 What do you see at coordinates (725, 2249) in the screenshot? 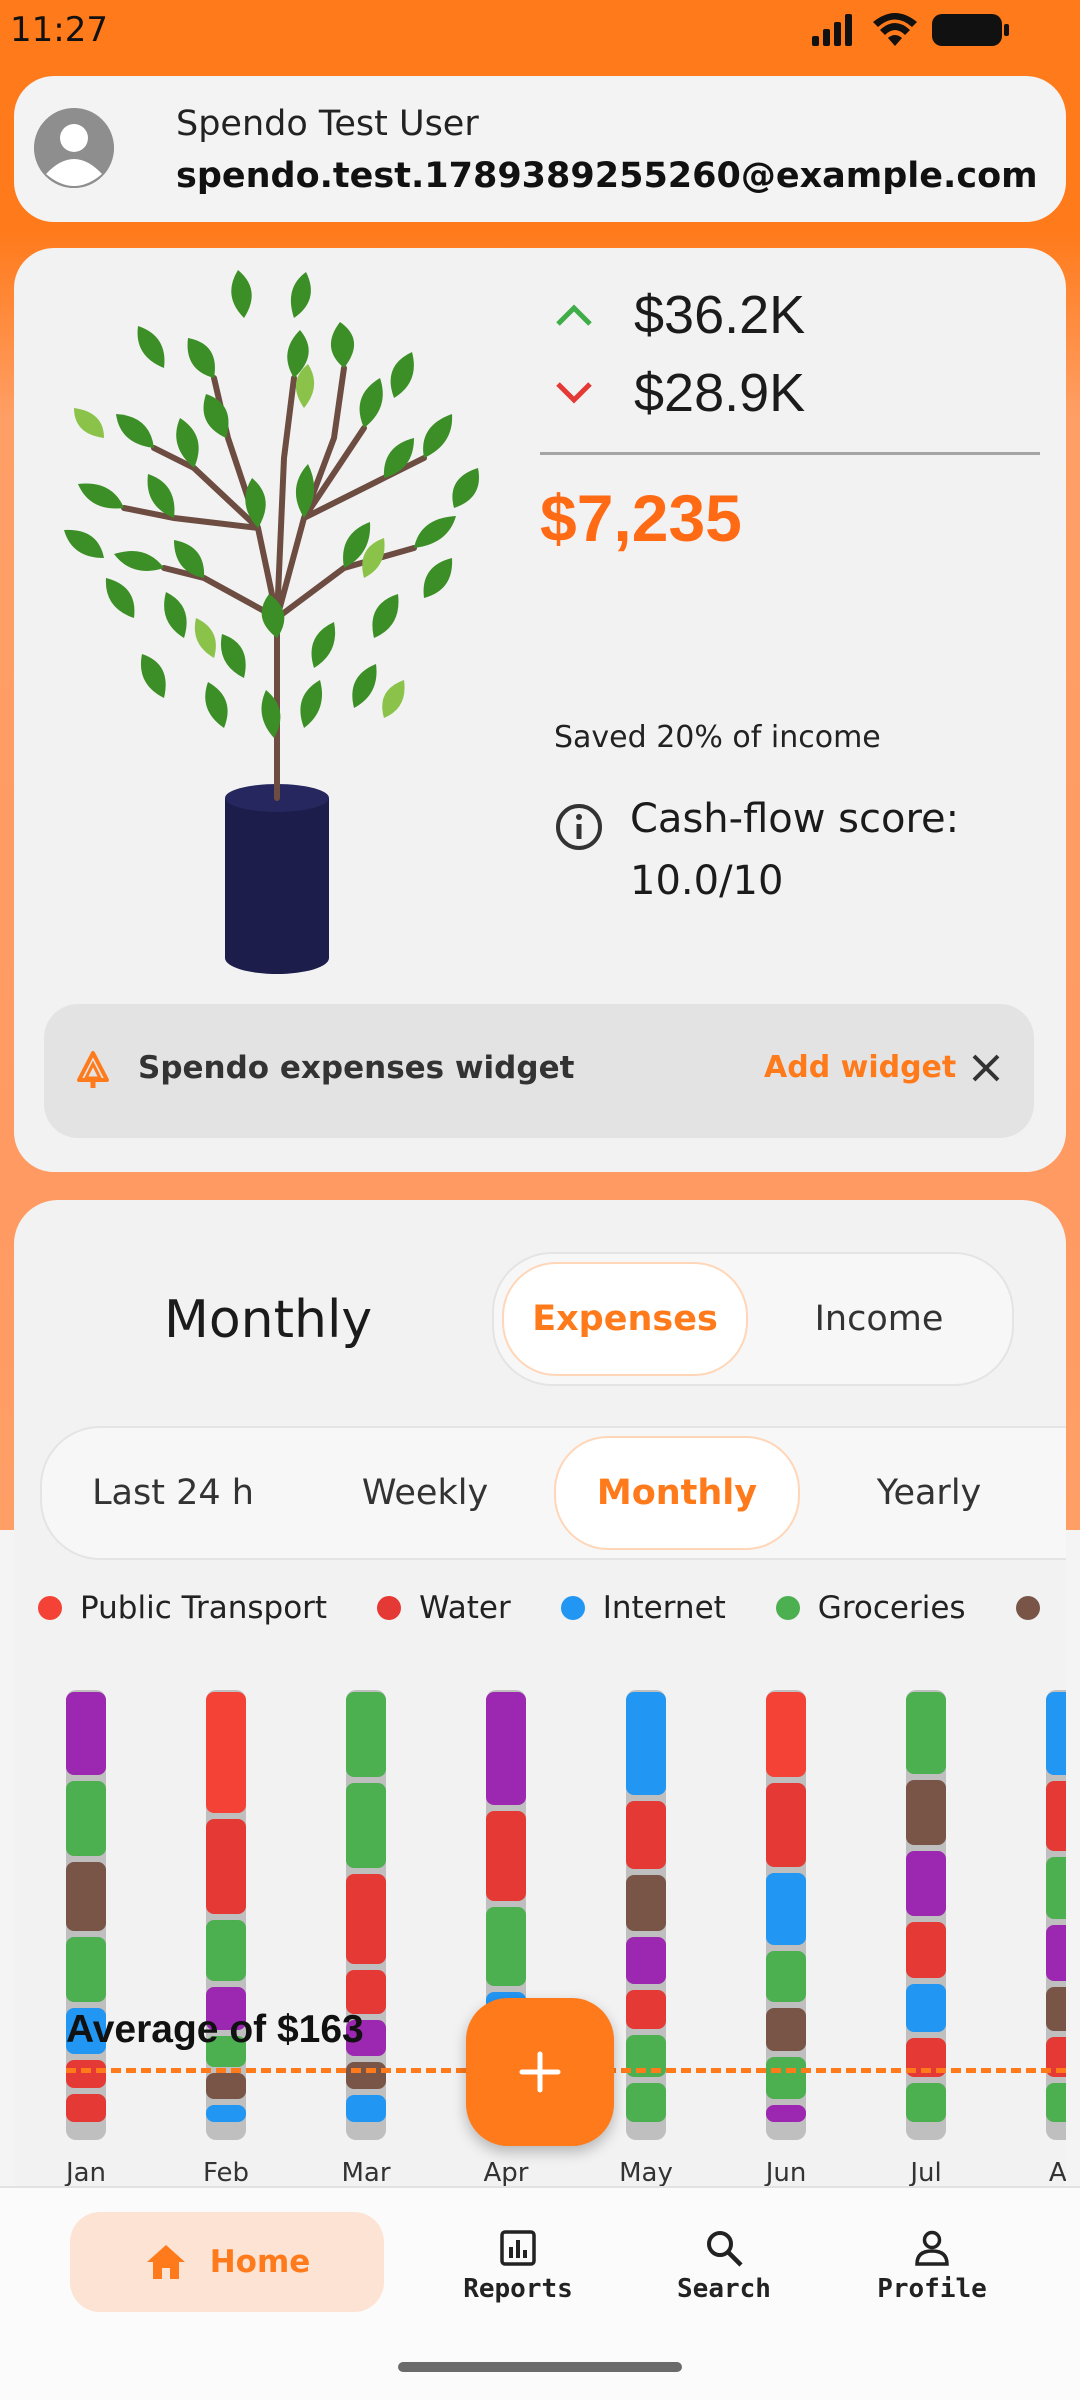
I see `search-icon` at bounding box center [725, 2249].